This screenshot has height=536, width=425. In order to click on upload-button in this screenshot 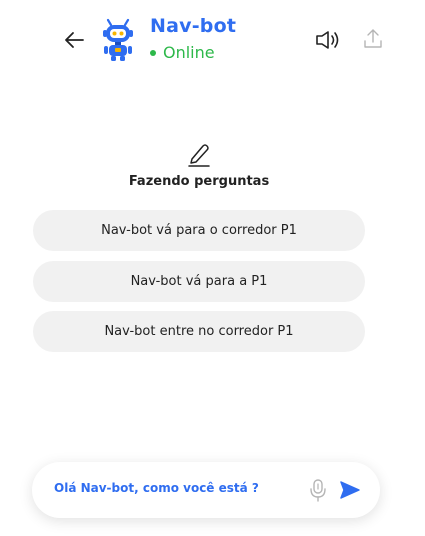, I will do `click(373, 39)`.